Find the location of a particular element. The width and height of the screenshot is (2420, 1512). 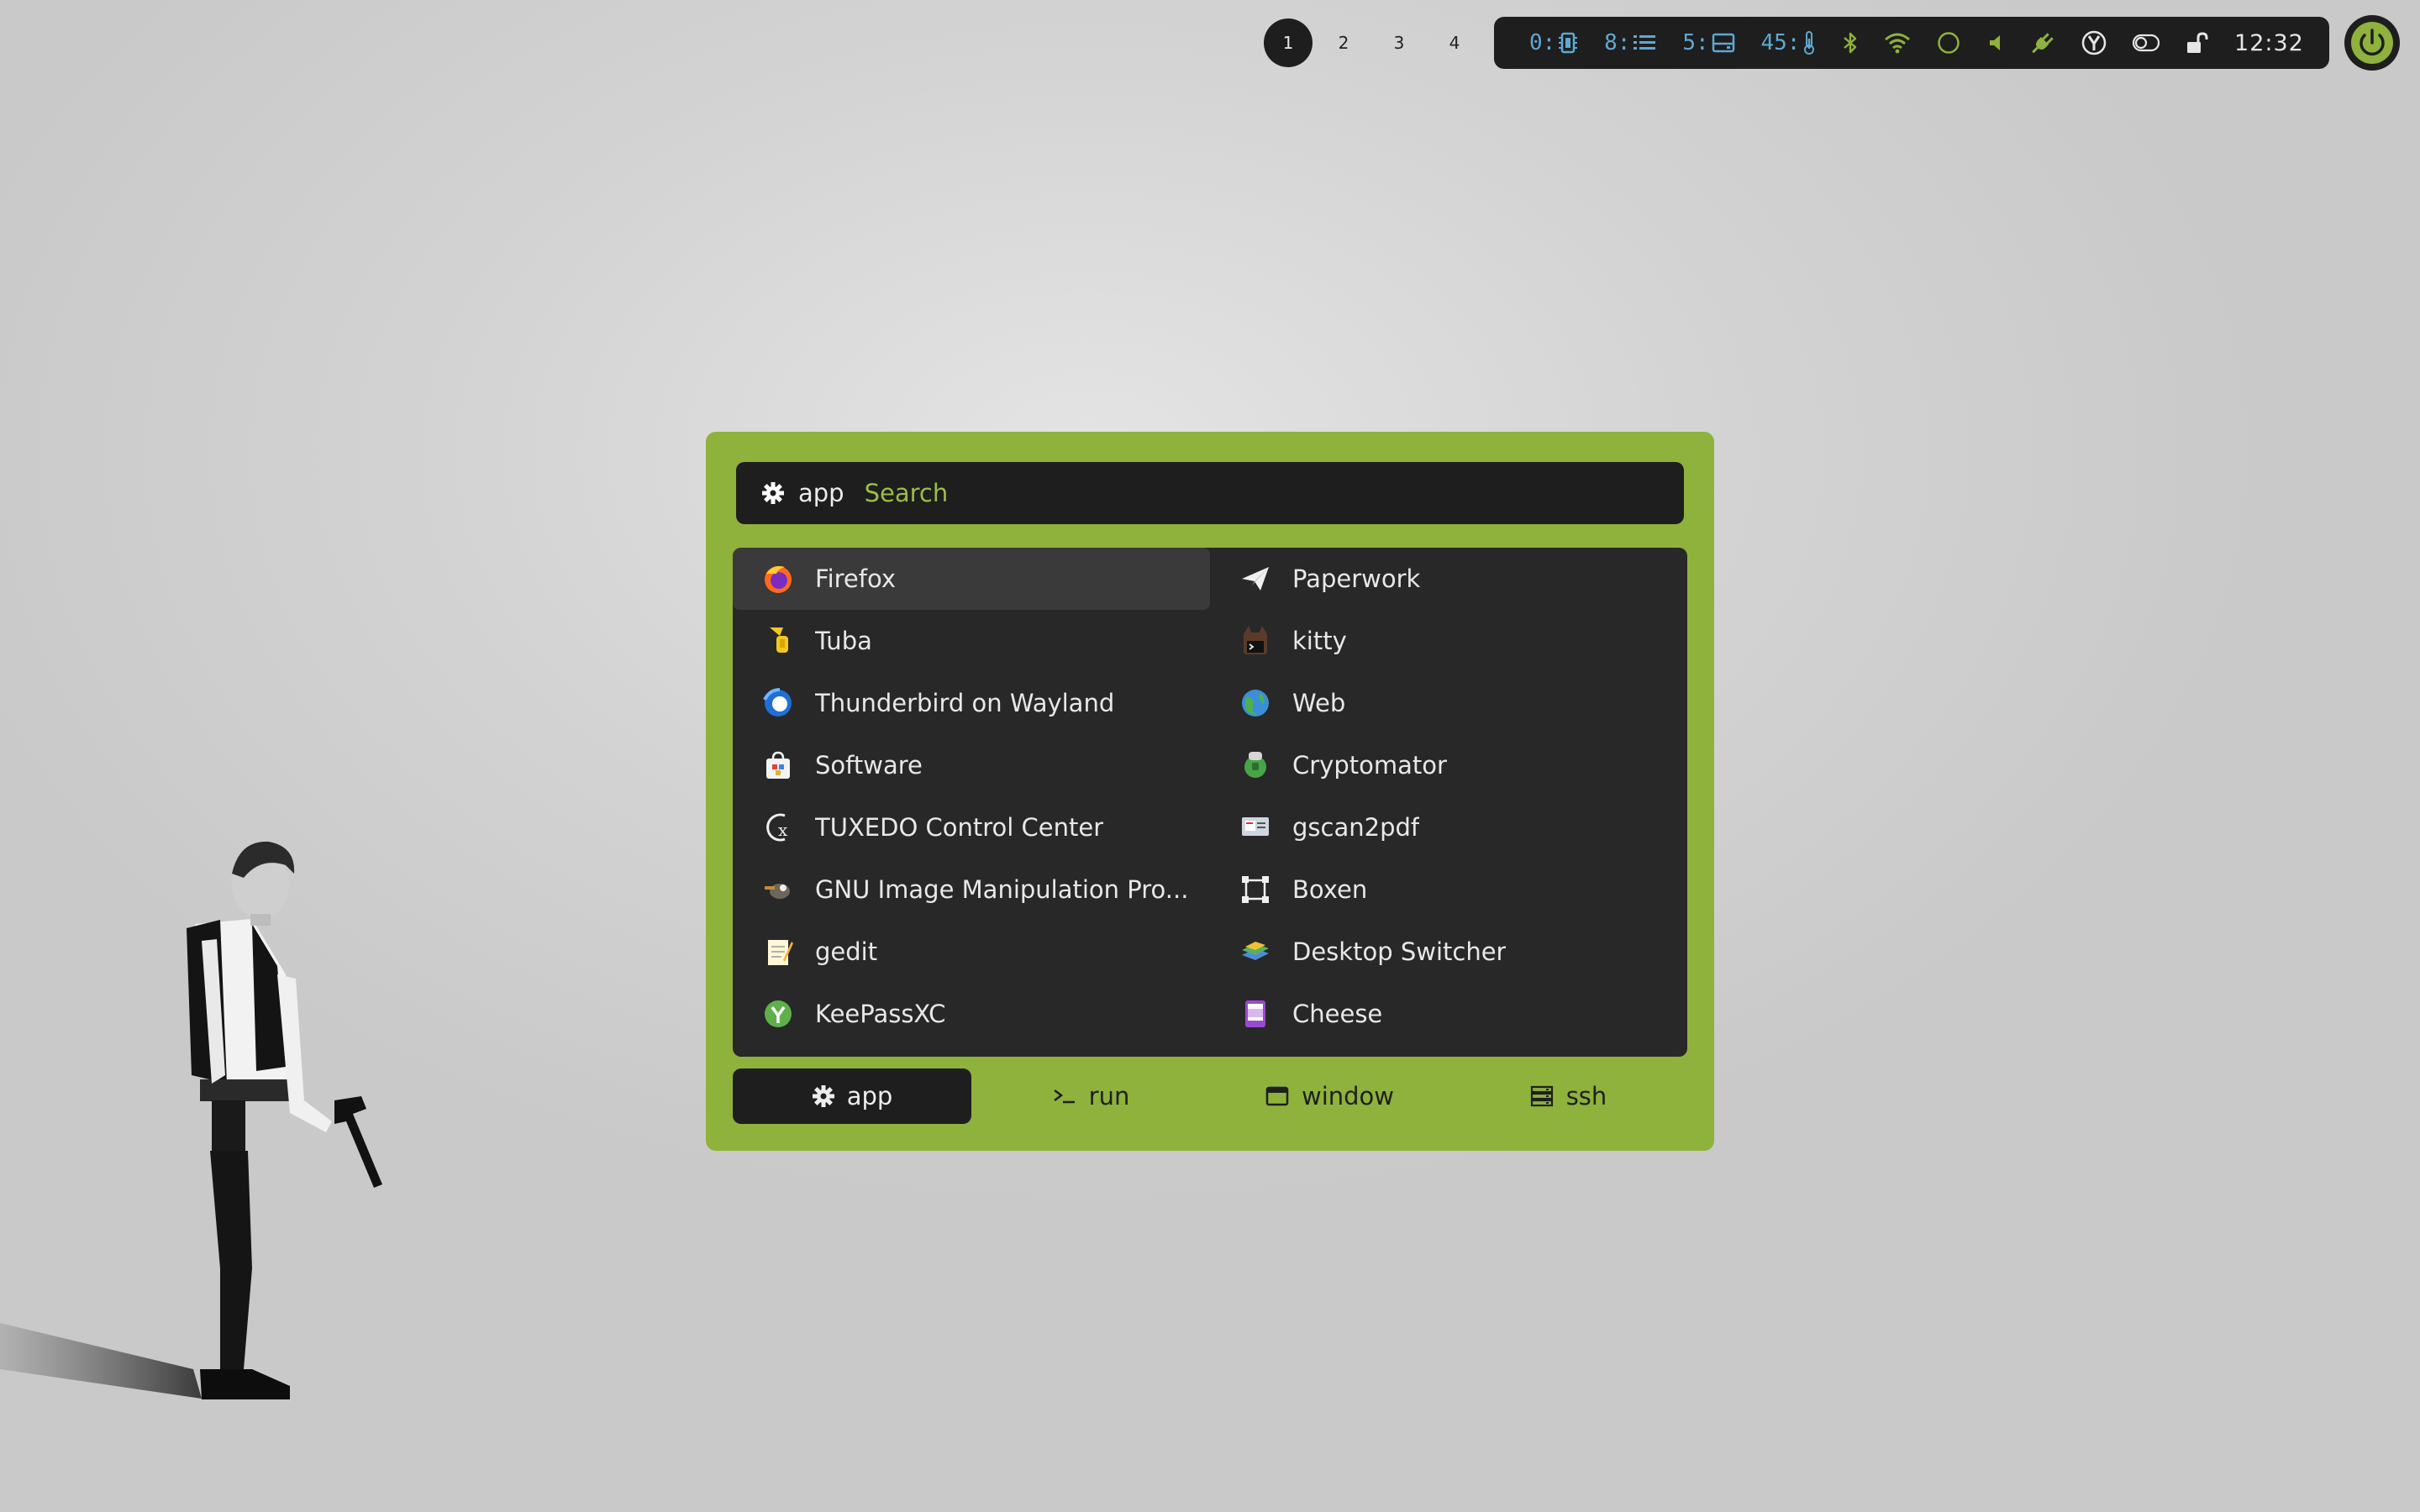

app-item-keepassxc: KeePassXC is located at coordinates (971, 1014).